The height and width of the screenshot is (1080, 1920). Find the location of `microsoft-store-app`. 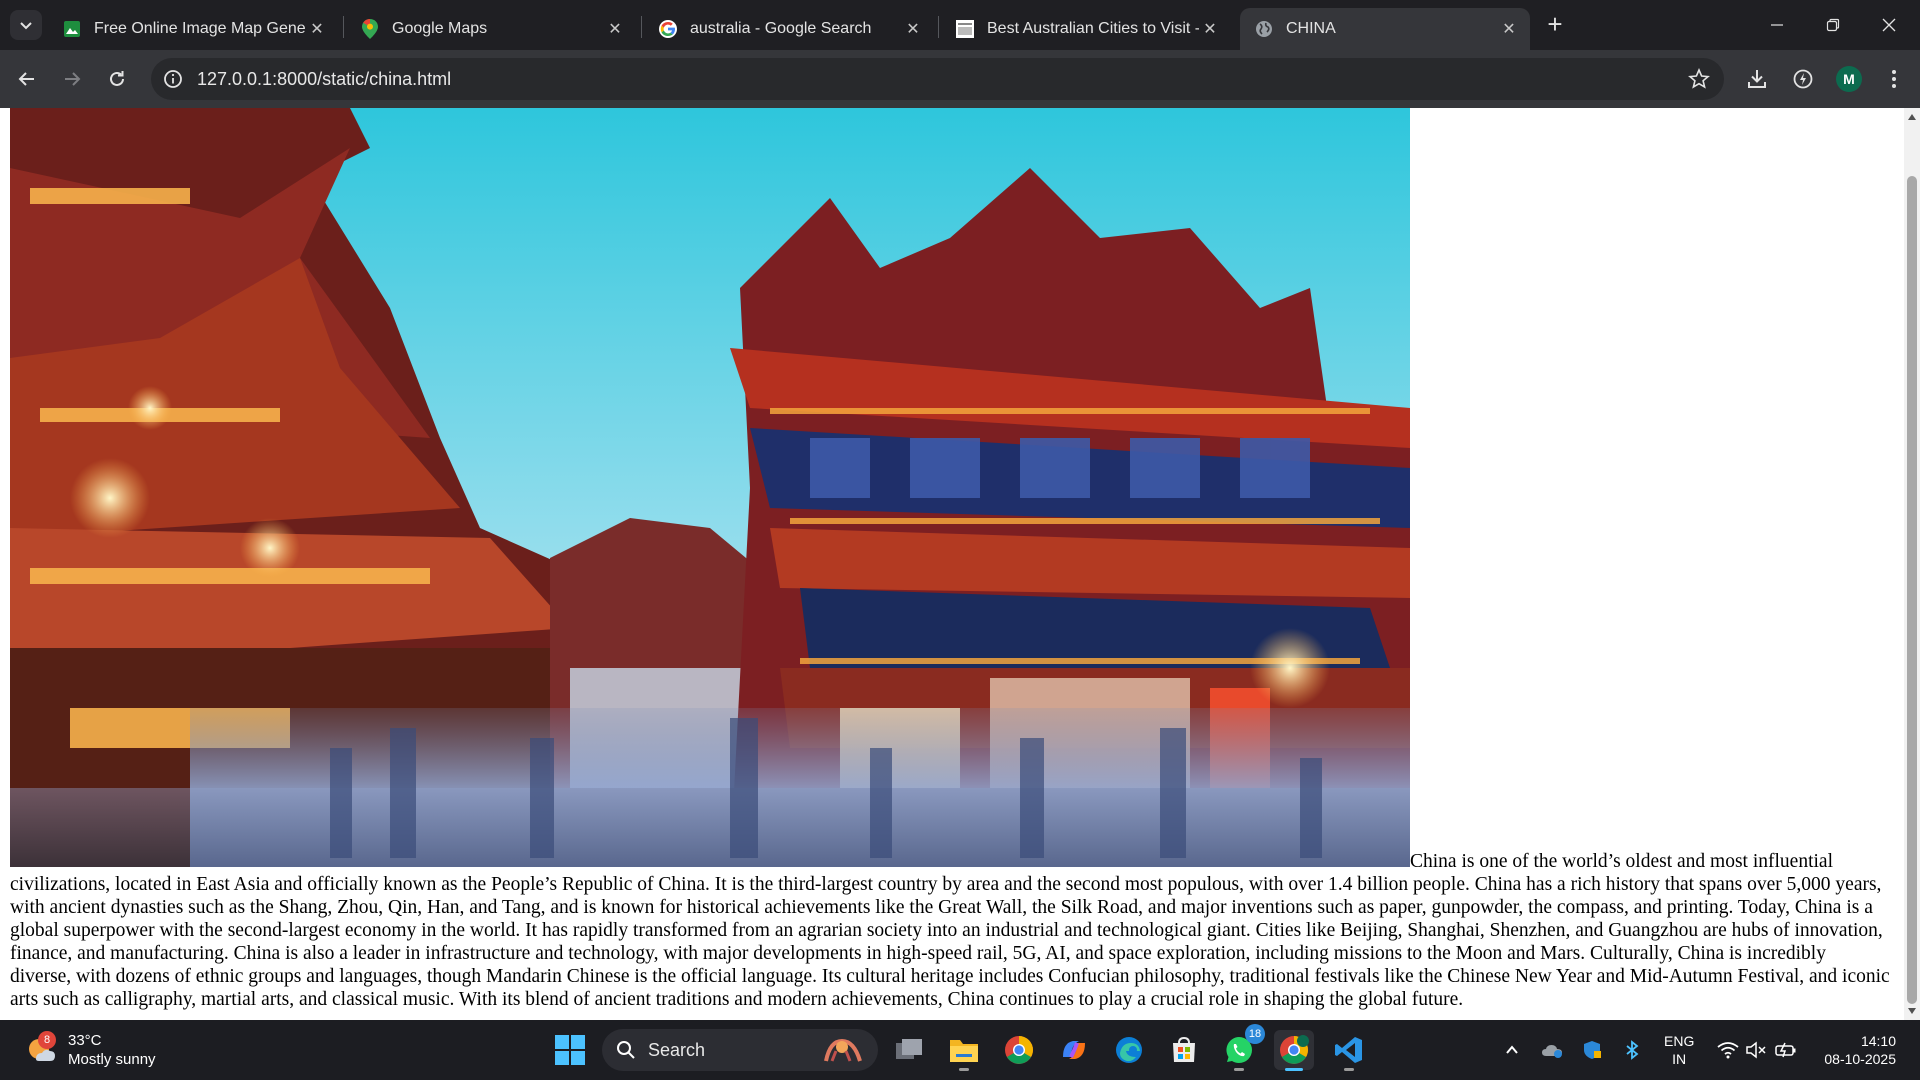

microsoft-store-app is located at coordinates (1184, 1050).